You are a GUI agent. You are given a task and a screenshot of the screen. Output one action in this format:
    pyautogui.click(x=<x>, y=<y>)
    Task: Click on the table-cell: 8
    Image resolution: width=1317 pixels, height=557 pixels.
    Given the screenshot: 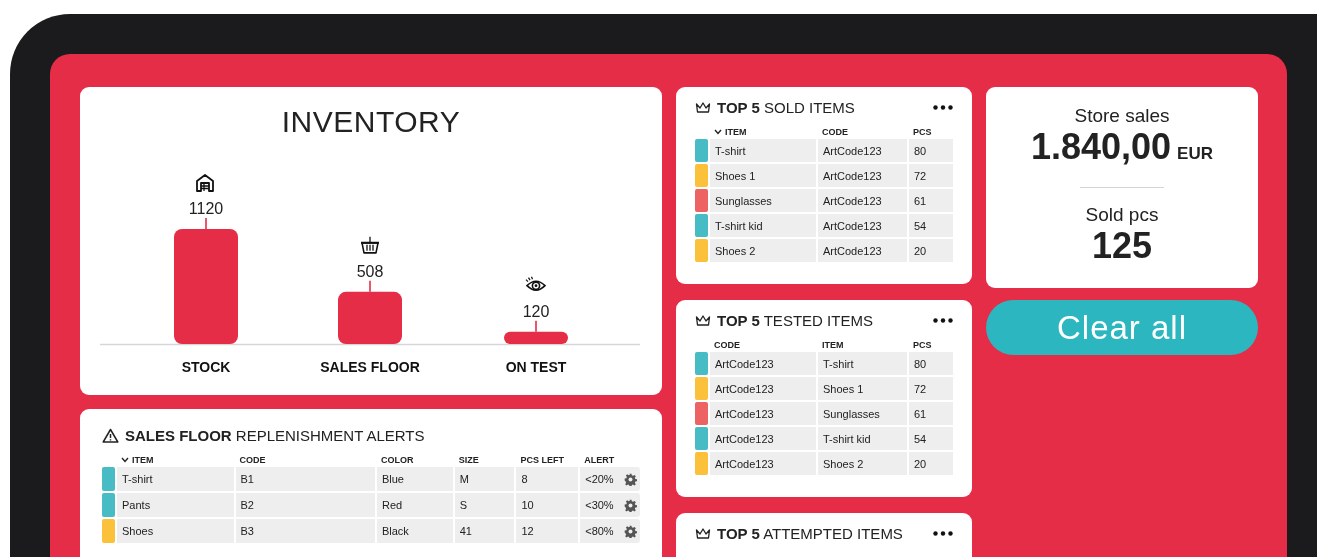 What is the action you would take?
    pyautogui.click(x=547, y=479)
    